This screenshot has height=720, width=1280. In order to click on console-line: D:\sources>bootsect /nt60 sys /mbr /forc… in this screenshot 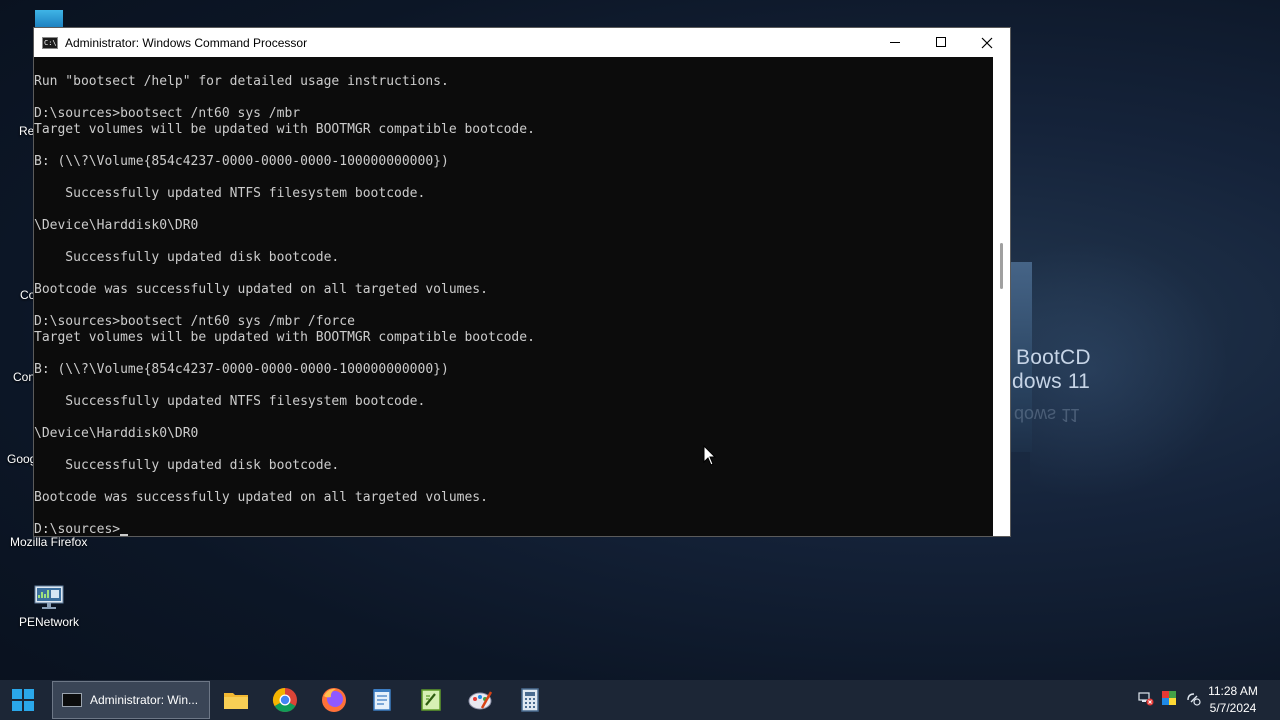, I will do `click(194, 321)`.